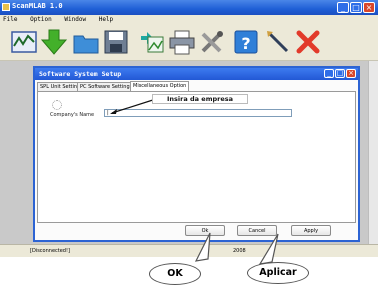 Image resolution: width=378 pixels, height=287 pixels. I want to click on menubar: File Option Window Help, so click(189, 19).